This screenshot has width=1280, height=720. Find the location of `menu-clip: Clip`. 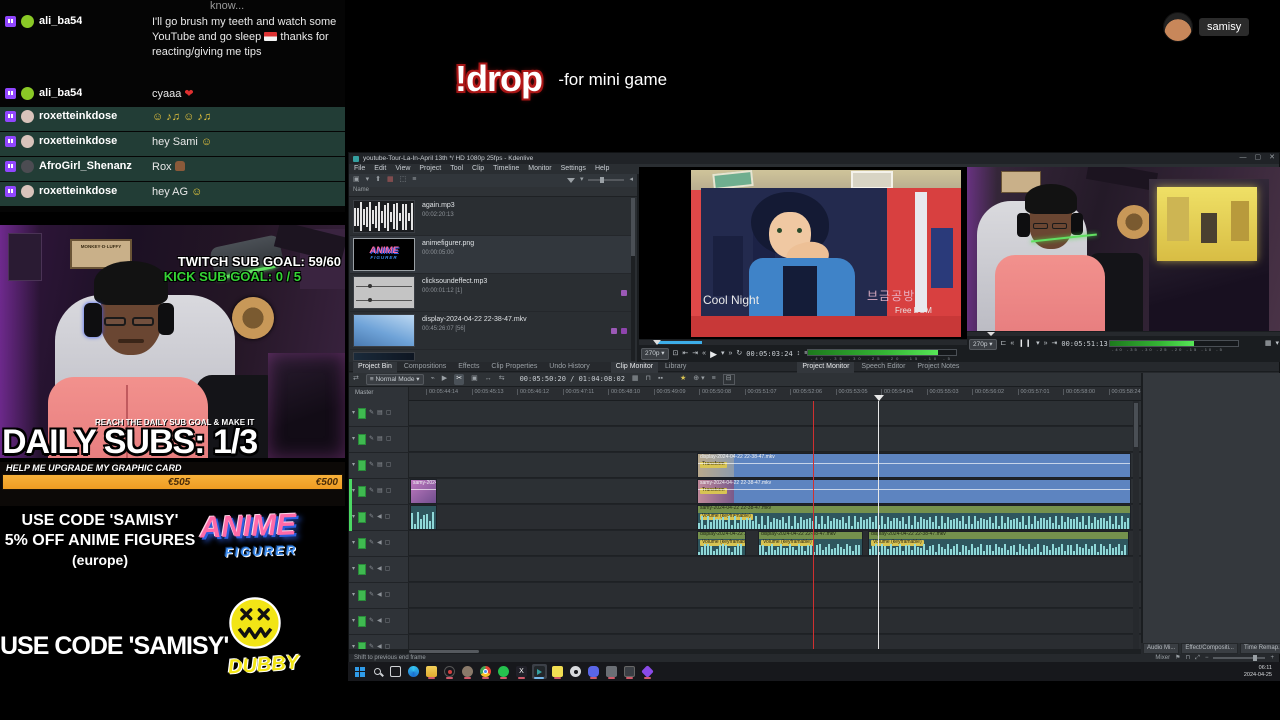

menu-clip: Clip is located at coordinates (478, 169).